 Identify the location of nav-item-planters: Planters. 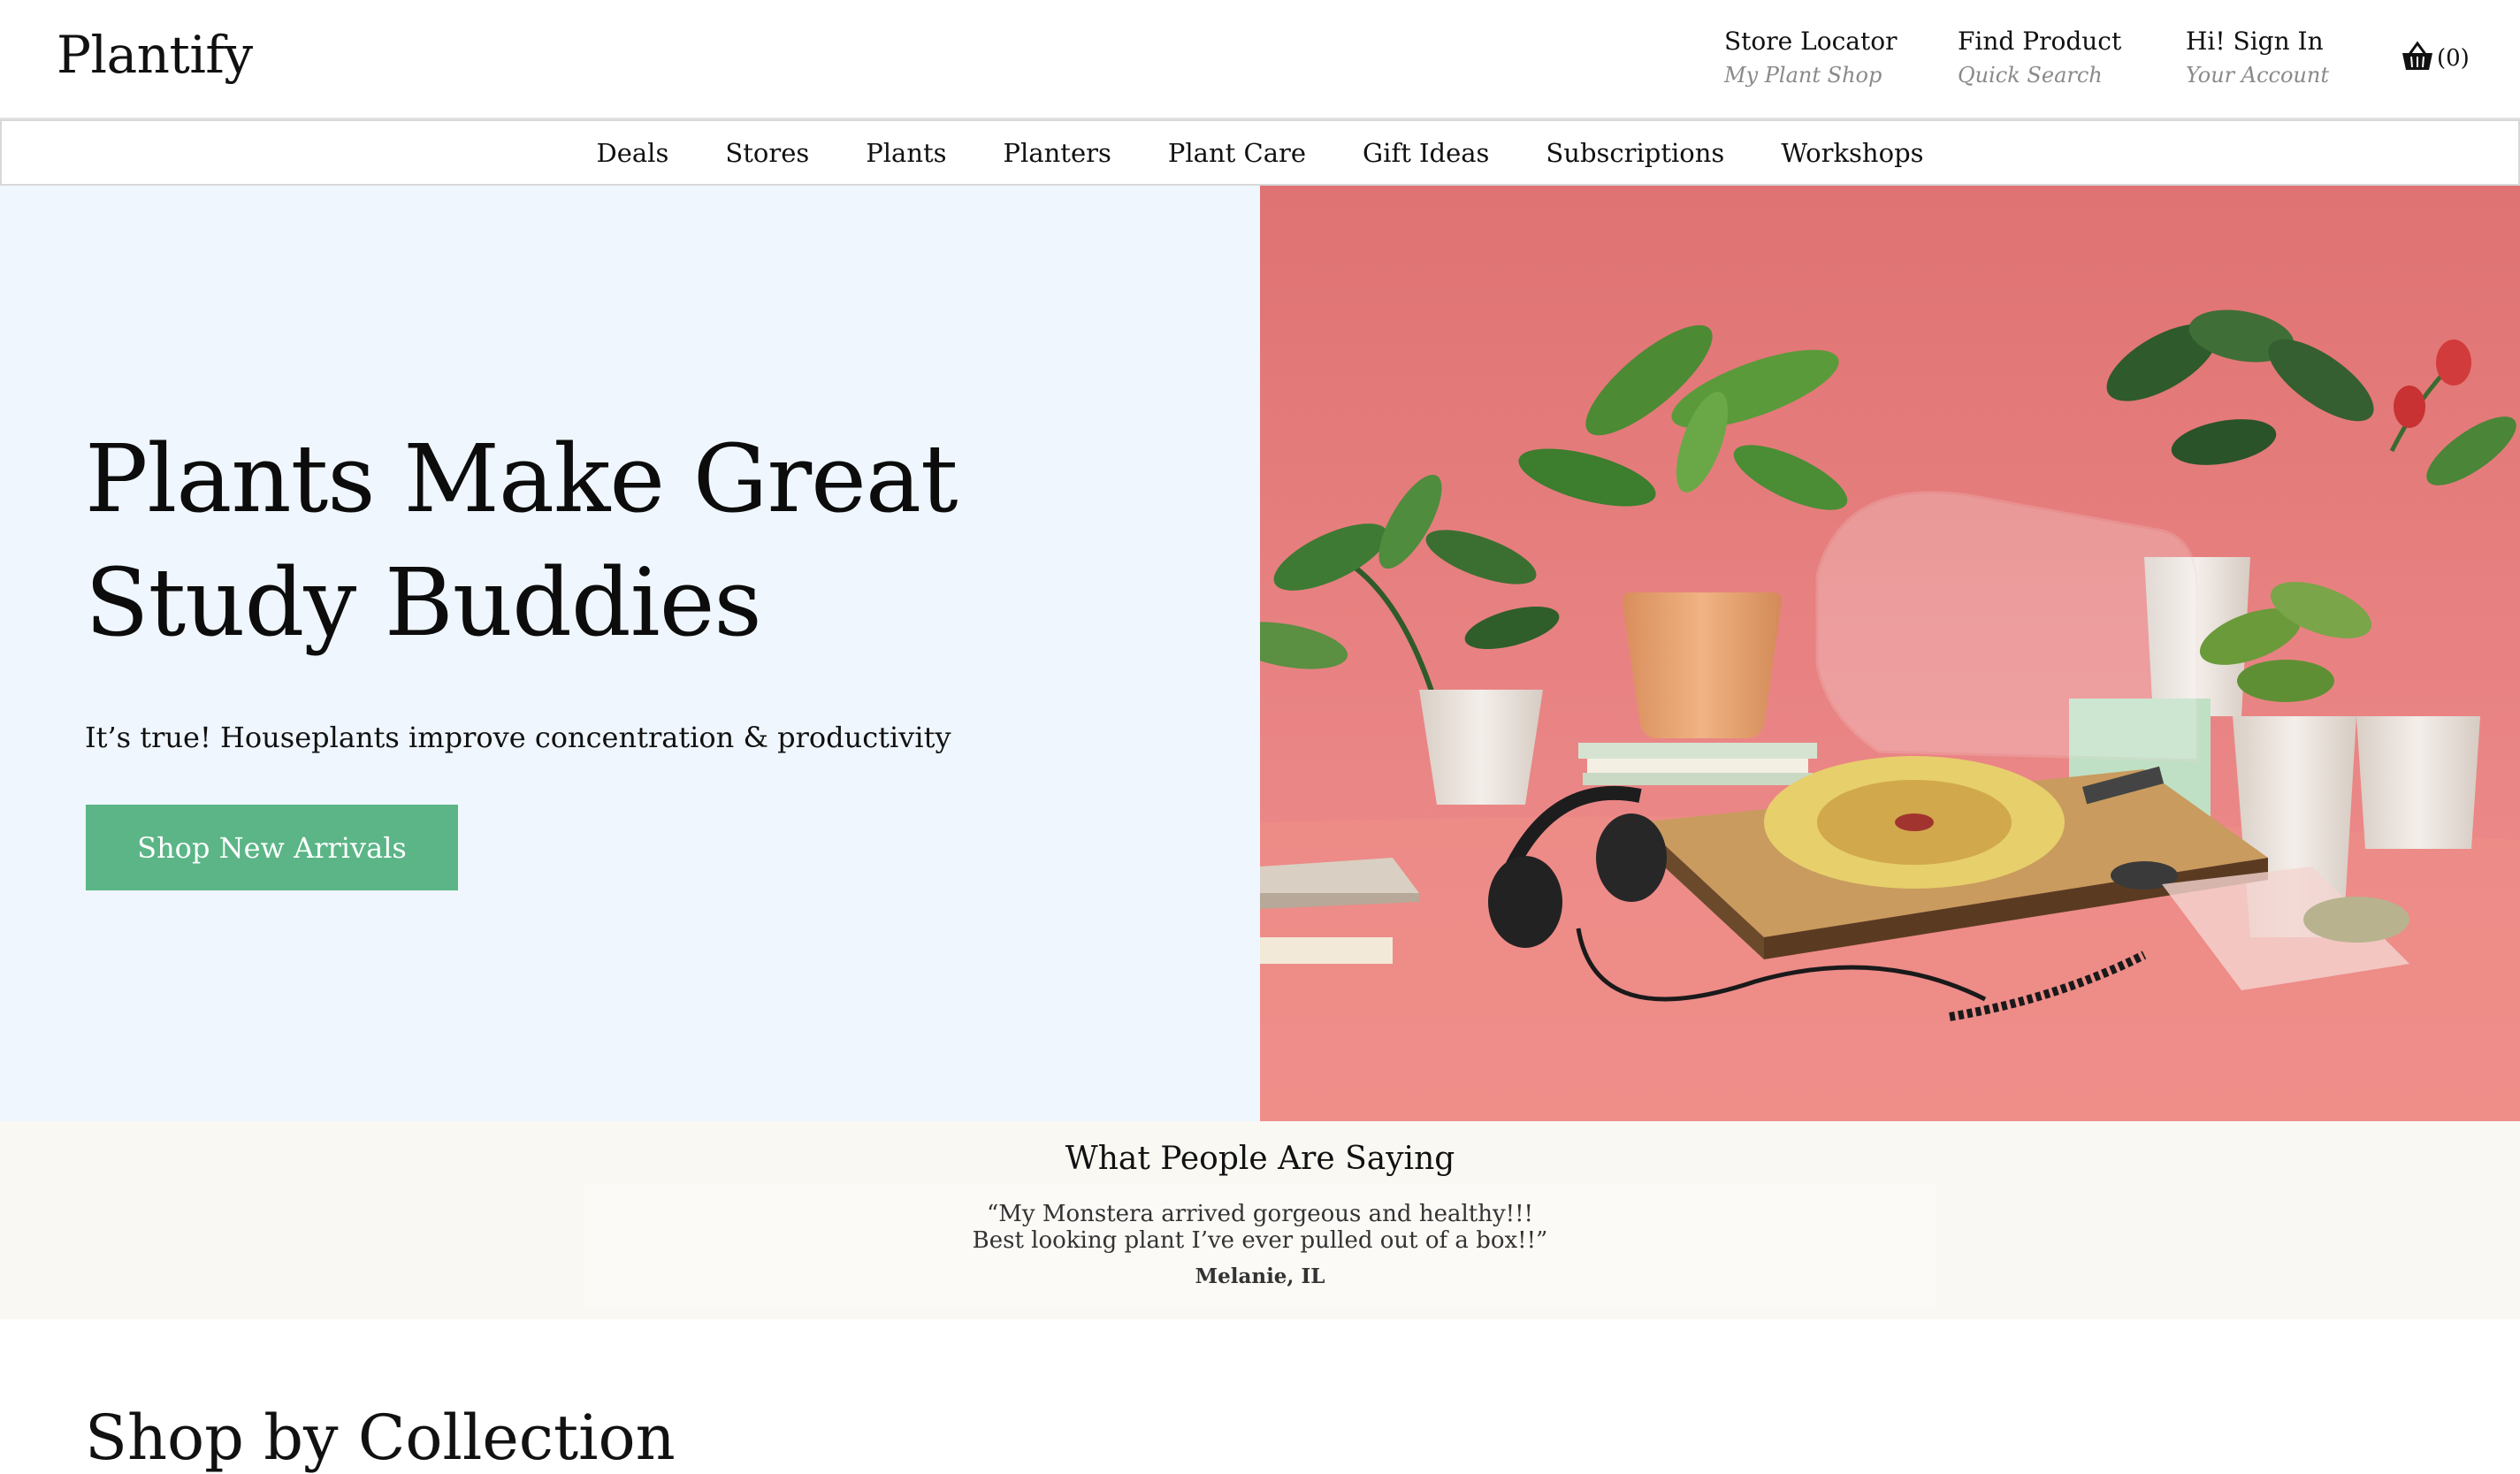
(1057, 153).